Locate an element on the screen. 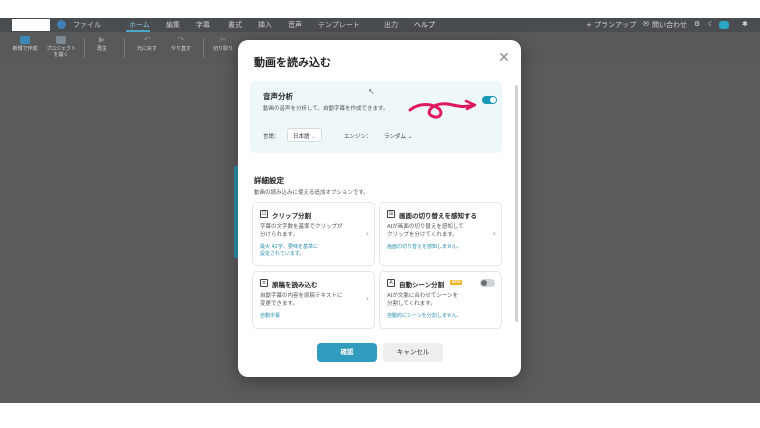 The height and width of the screenshot is (428, 760). advanced-settings-description: 動画の読み込みに使える追加オプションです。 is located at coordinates (311, 193).